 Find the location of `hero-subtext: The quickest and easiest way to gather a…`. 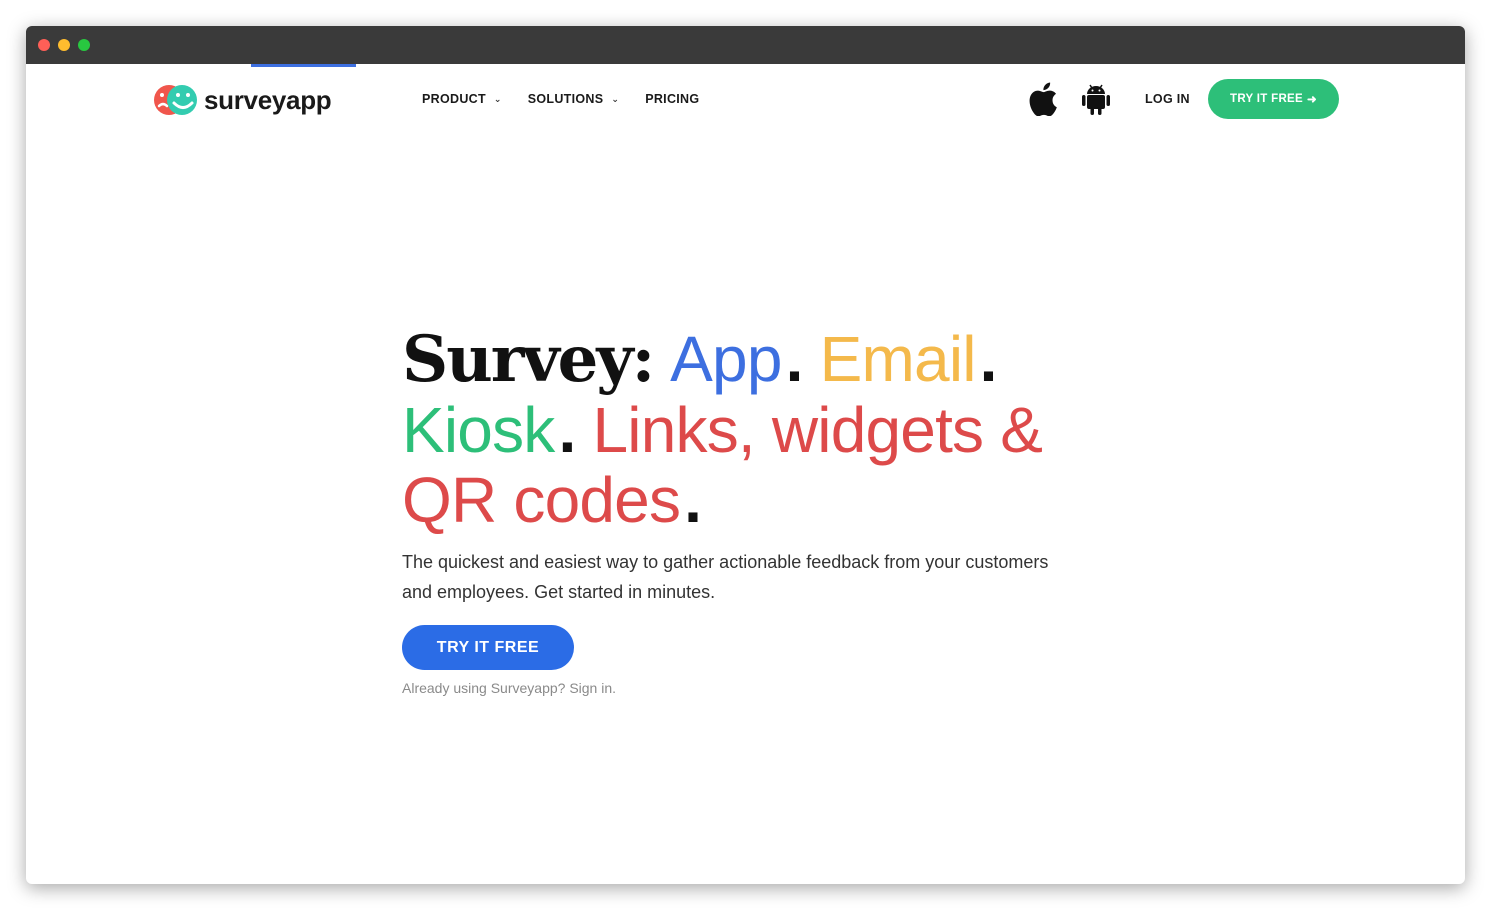

hero-subtext: The quickest and easiest way to gather a… is located at coordinates (725, 577).